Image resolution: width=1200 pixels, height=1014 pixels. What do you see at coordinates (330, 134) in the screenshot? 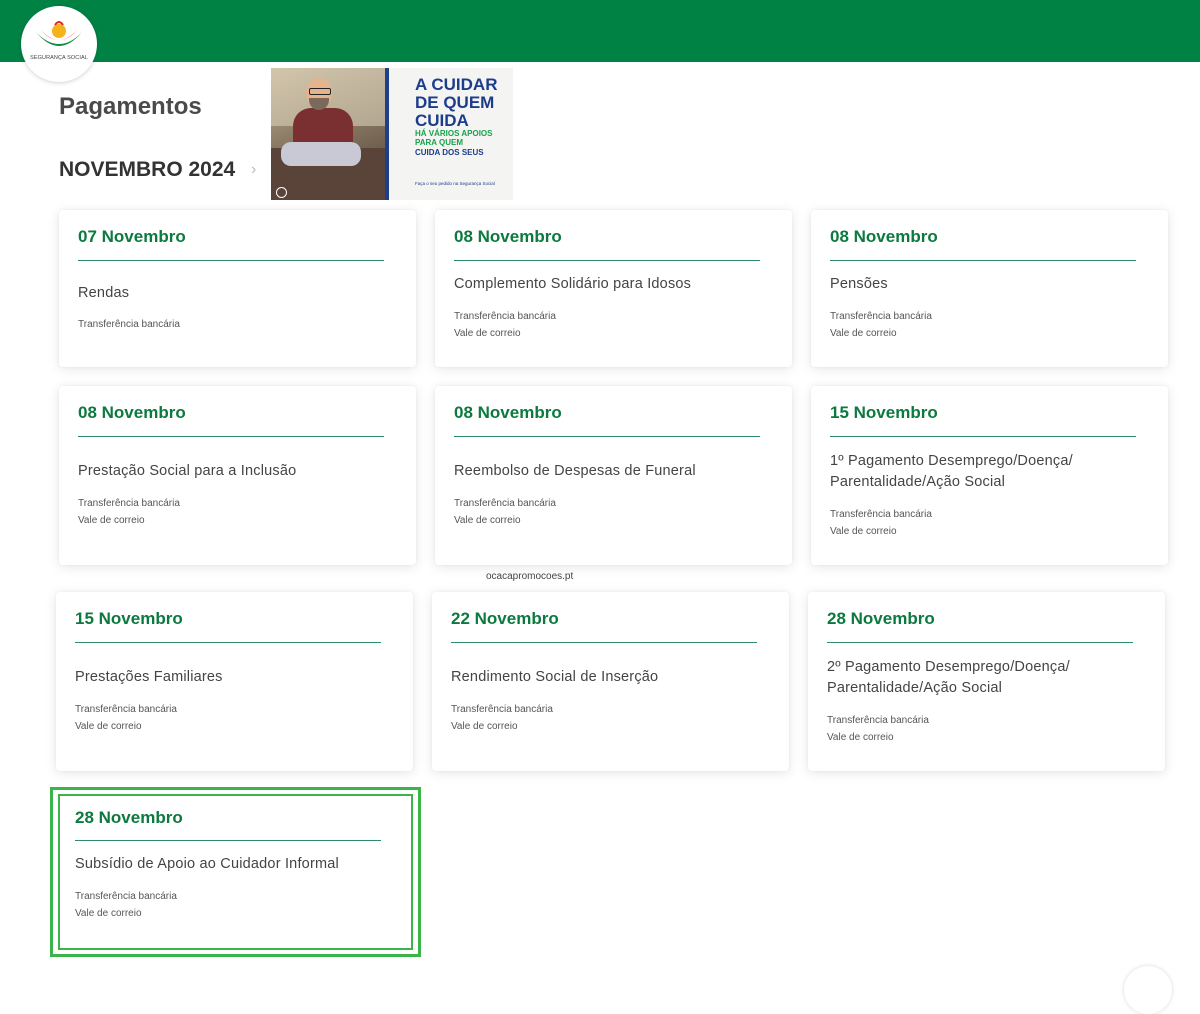
I see `banner-photo` at bounding box center [330, 134].